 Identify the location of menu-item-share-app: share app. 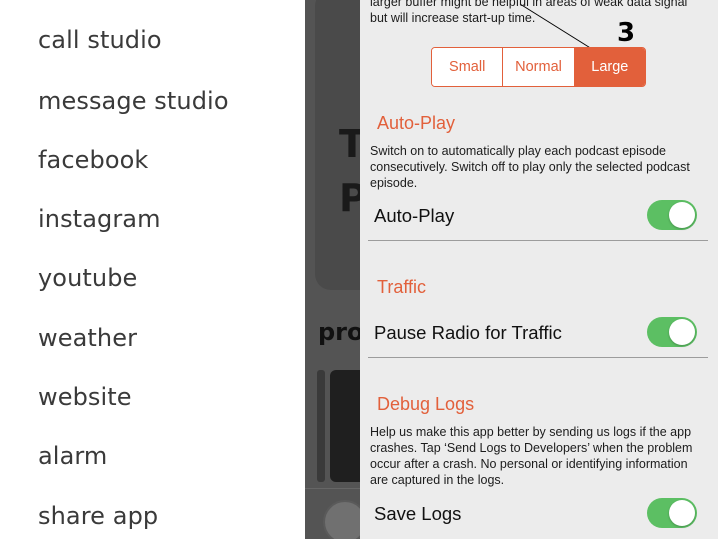
(98, 516).